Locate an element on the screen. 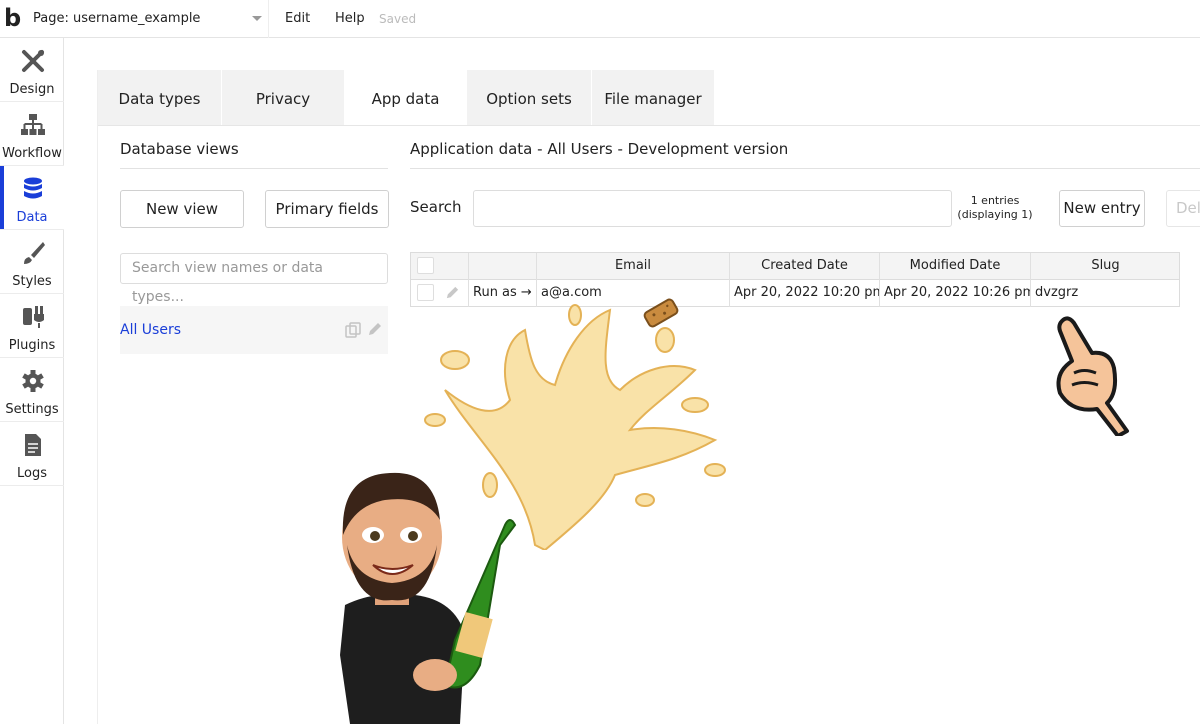  cork-illustration is located at coordinates (661, 313).